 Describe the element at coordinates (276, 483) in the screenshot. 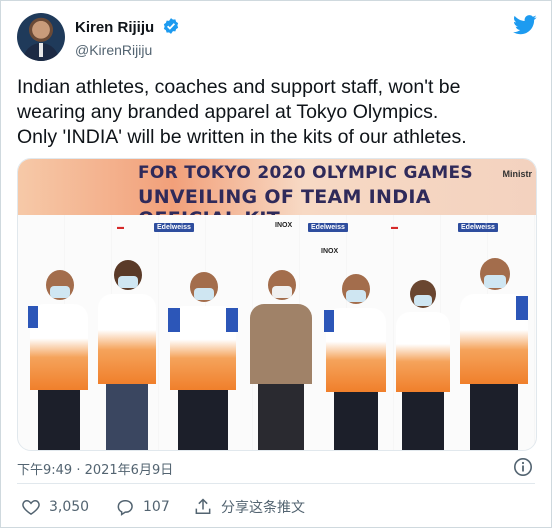

I see `divider` at that location.